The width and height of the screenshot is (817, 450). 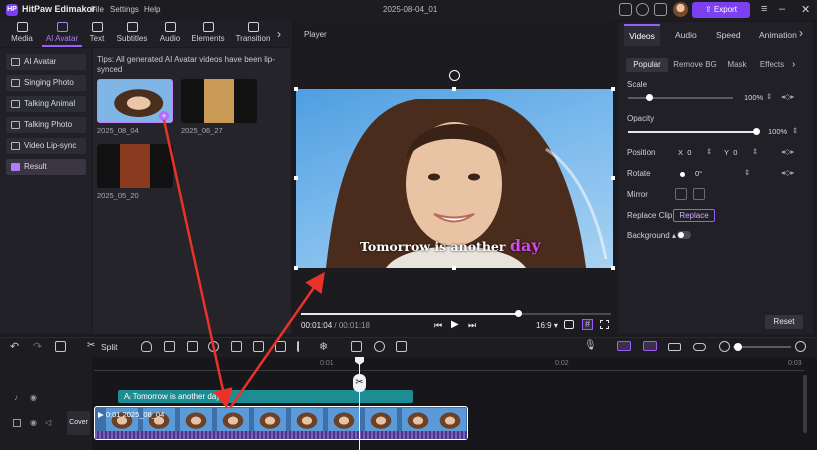 What do you see at coordinates (569, 324) in the screenshot?
I see `snapshot-icon` at bounding box center [569, 324].